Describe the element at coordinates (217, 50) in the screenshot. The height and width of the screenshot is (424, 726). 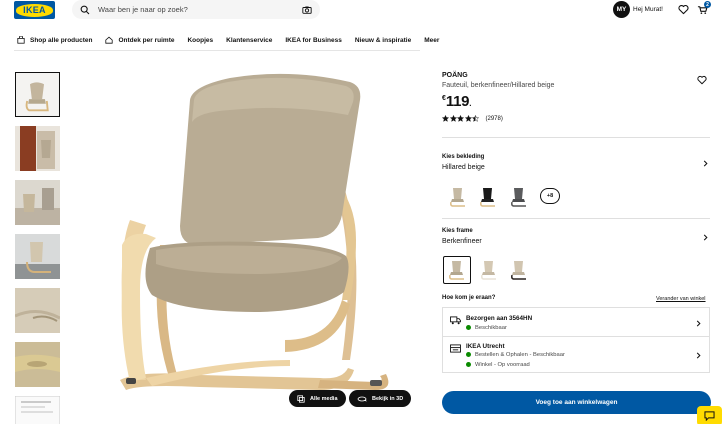
I see `nav-divider` at that location.